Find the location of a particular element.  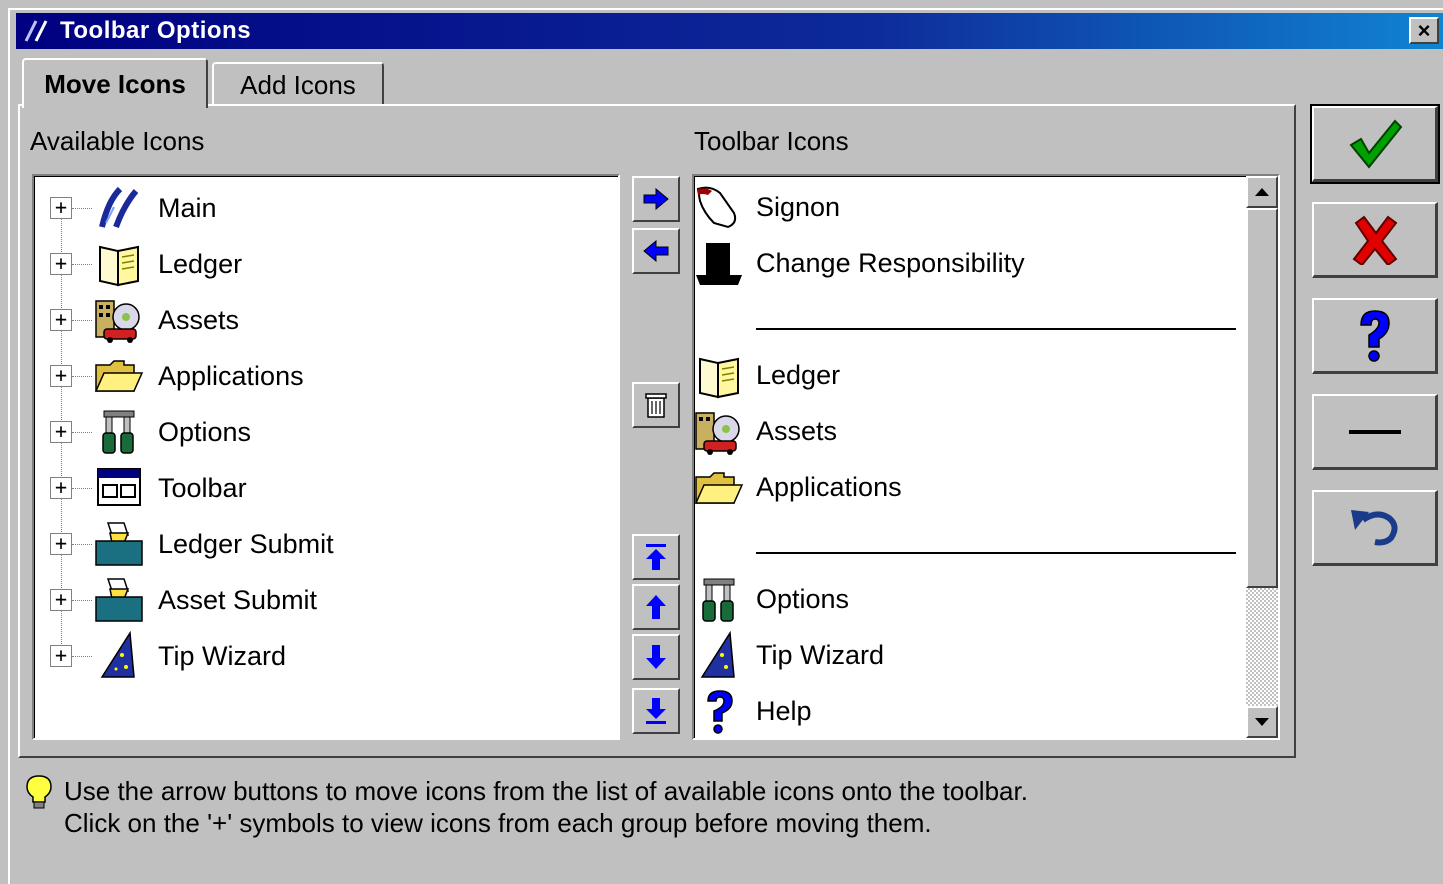

black-hat-icon is located at coordinates (719, 264).